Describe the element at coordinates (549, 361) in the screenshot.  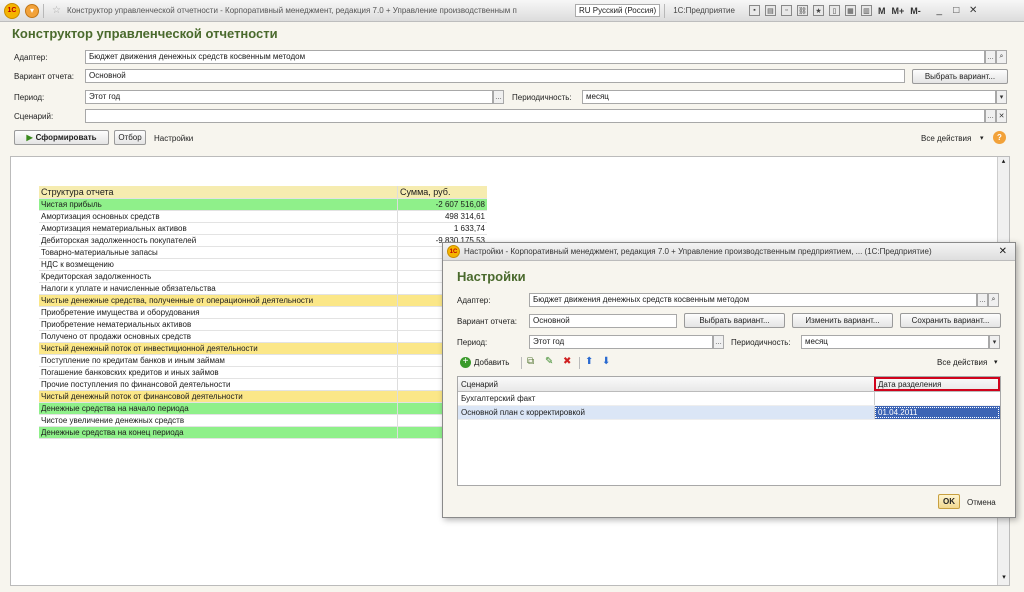
I see `edit-icon: ✎` at that location.